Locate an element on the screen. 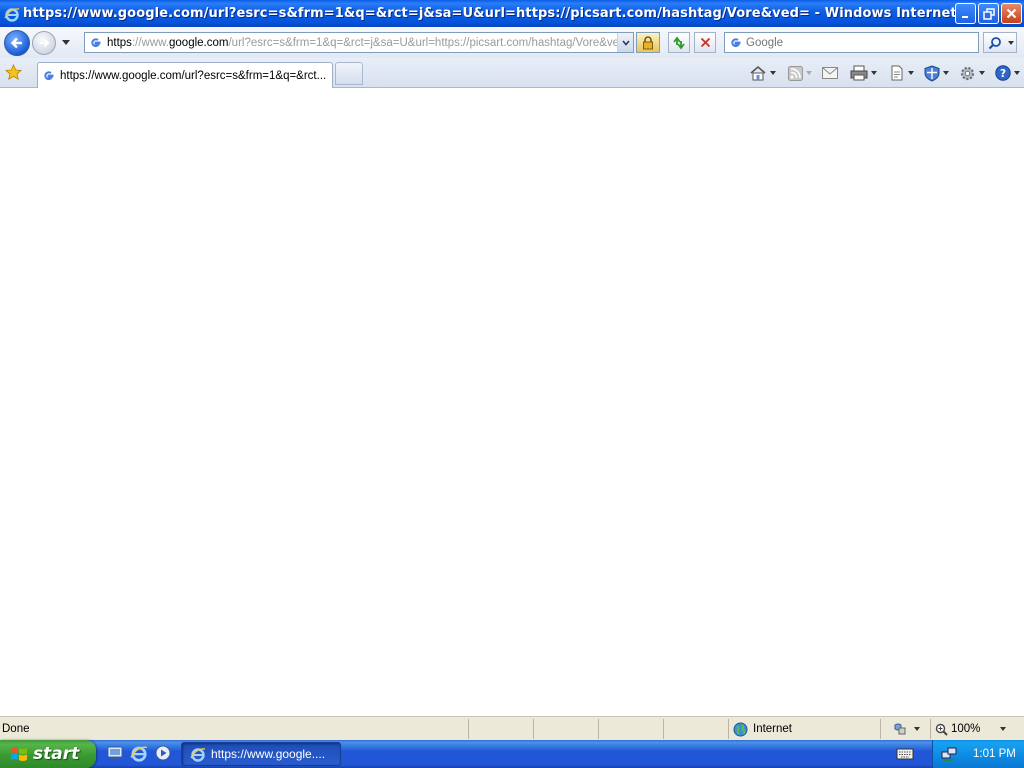 This screenshot has height=768, width=1024. minimize-button is located at coordinates (965, 13).